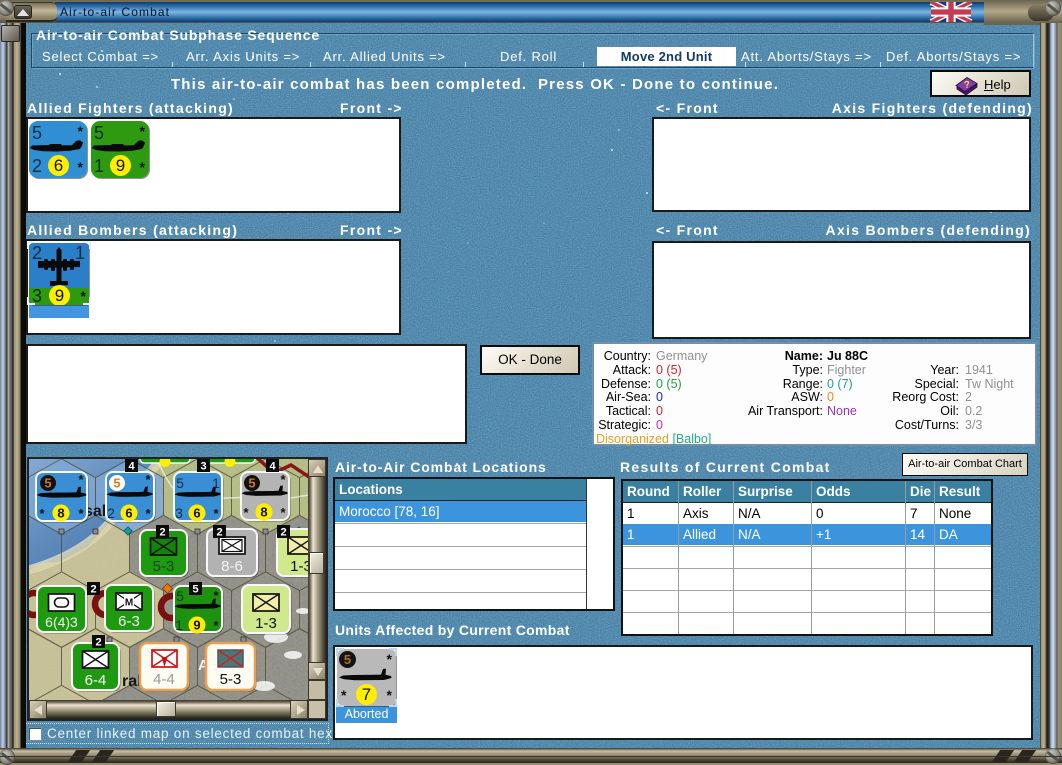 Image resolution: width=1062 pixels, height=765 pixels. I want to click on svg-text: 8-6, so click(232, 566).